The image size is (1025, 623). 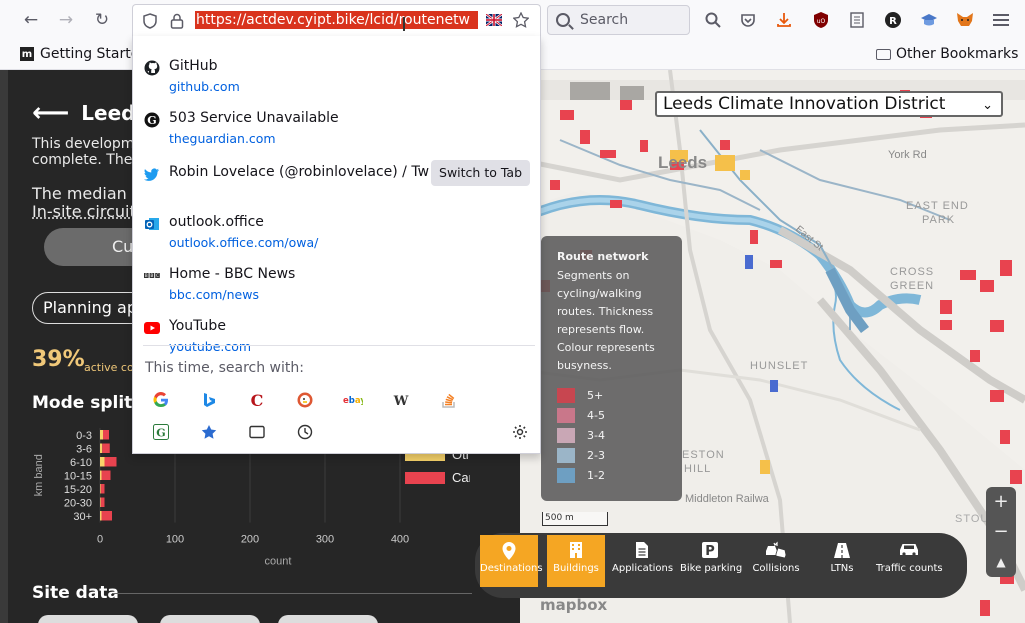 What do you see at coordinates (776, 552) in the screenshot?
I see `collision-icon` at bounding box center [776, 552].